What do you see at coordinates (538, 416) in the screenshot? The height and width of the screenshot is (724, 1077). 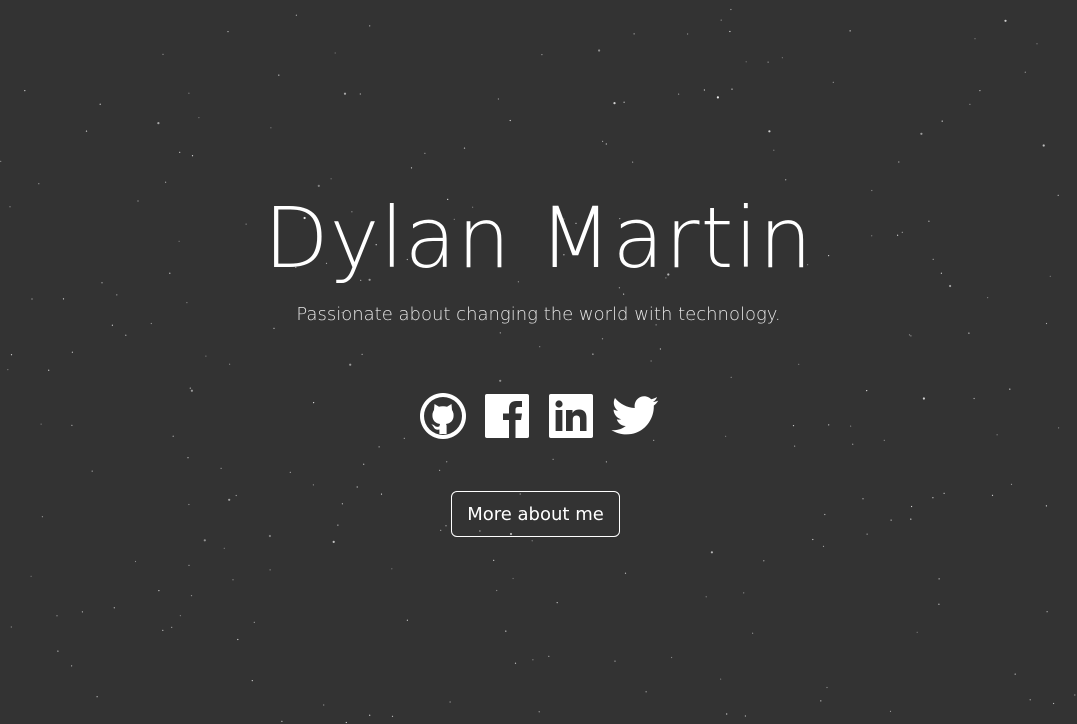 I see `social-links` at bounding box center [538, 416].